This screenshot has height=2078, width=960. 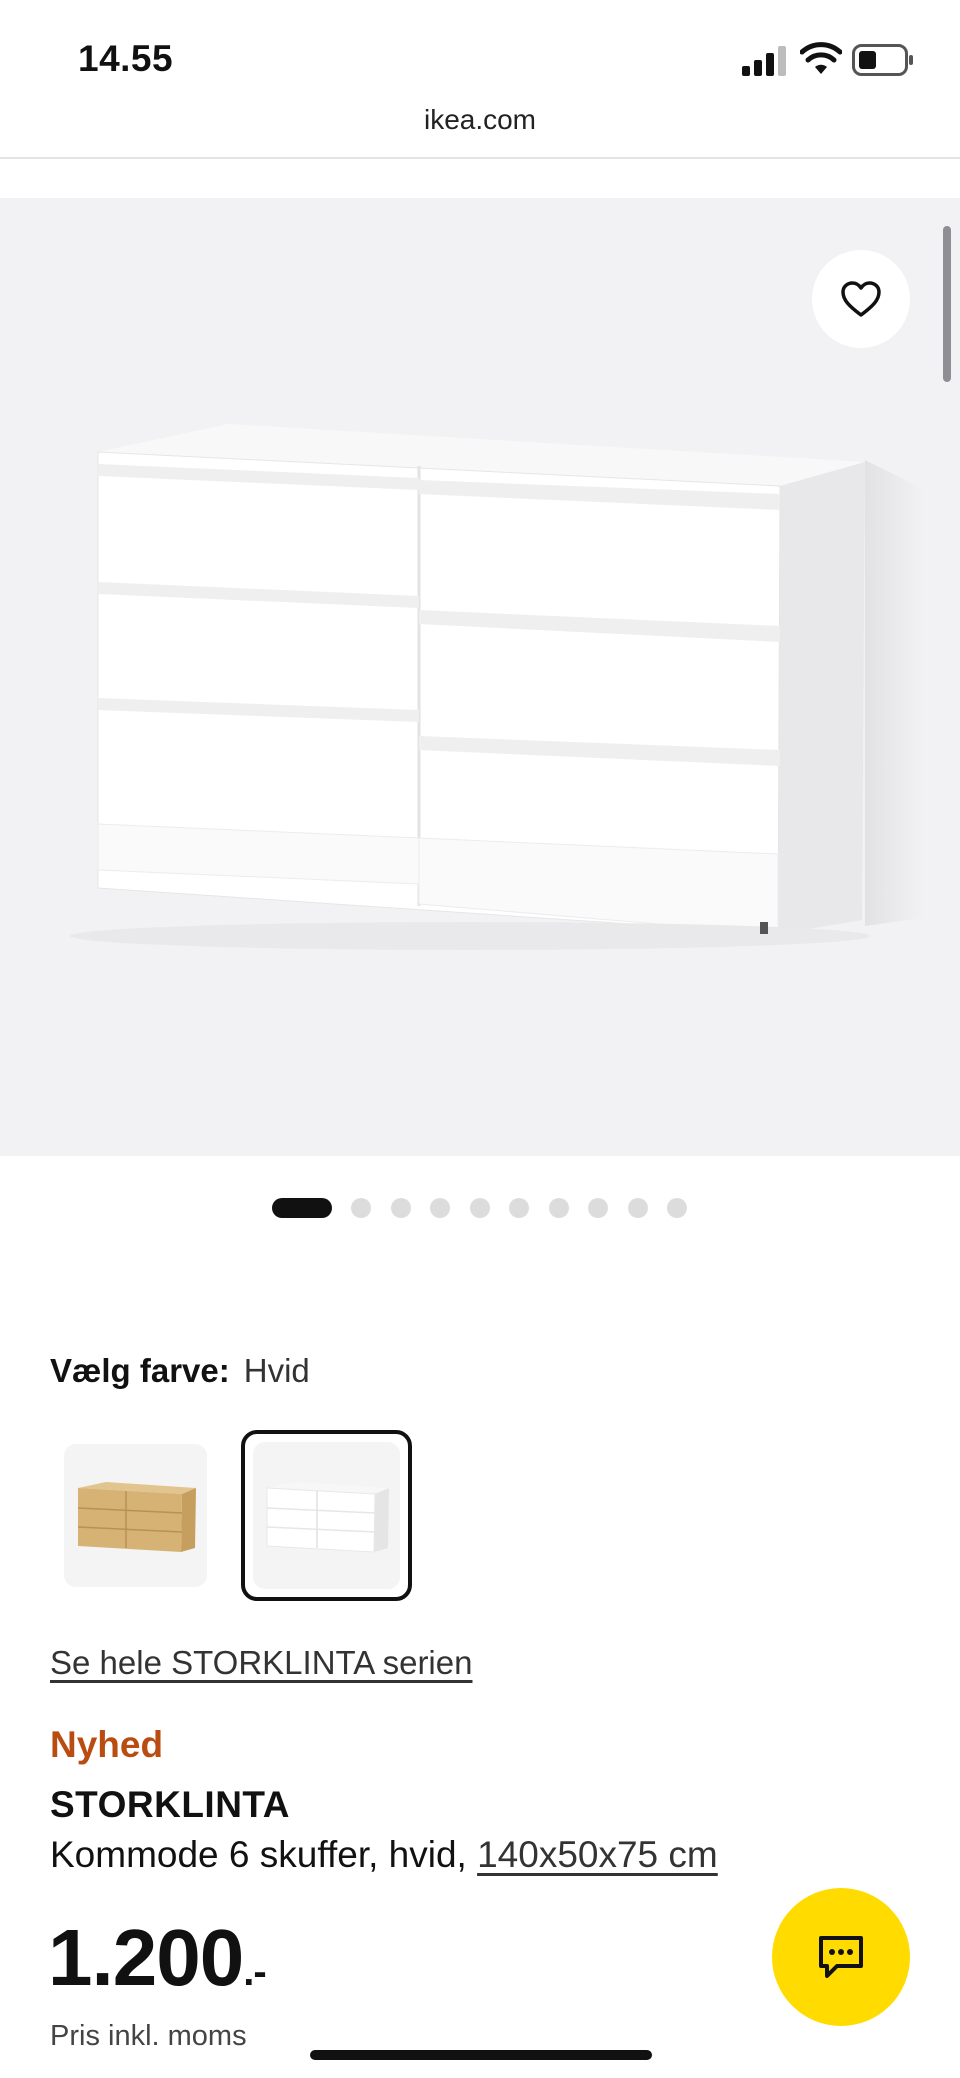 I want to click on product-dimensions-link: 140x50x75 cm, so click(x=597, y=1854).